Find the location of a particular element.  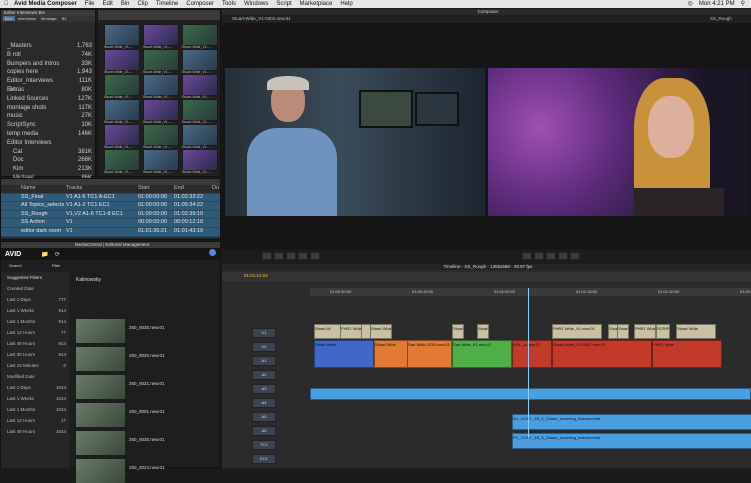

filter-label: Filter is located at coordinates (56, 265).